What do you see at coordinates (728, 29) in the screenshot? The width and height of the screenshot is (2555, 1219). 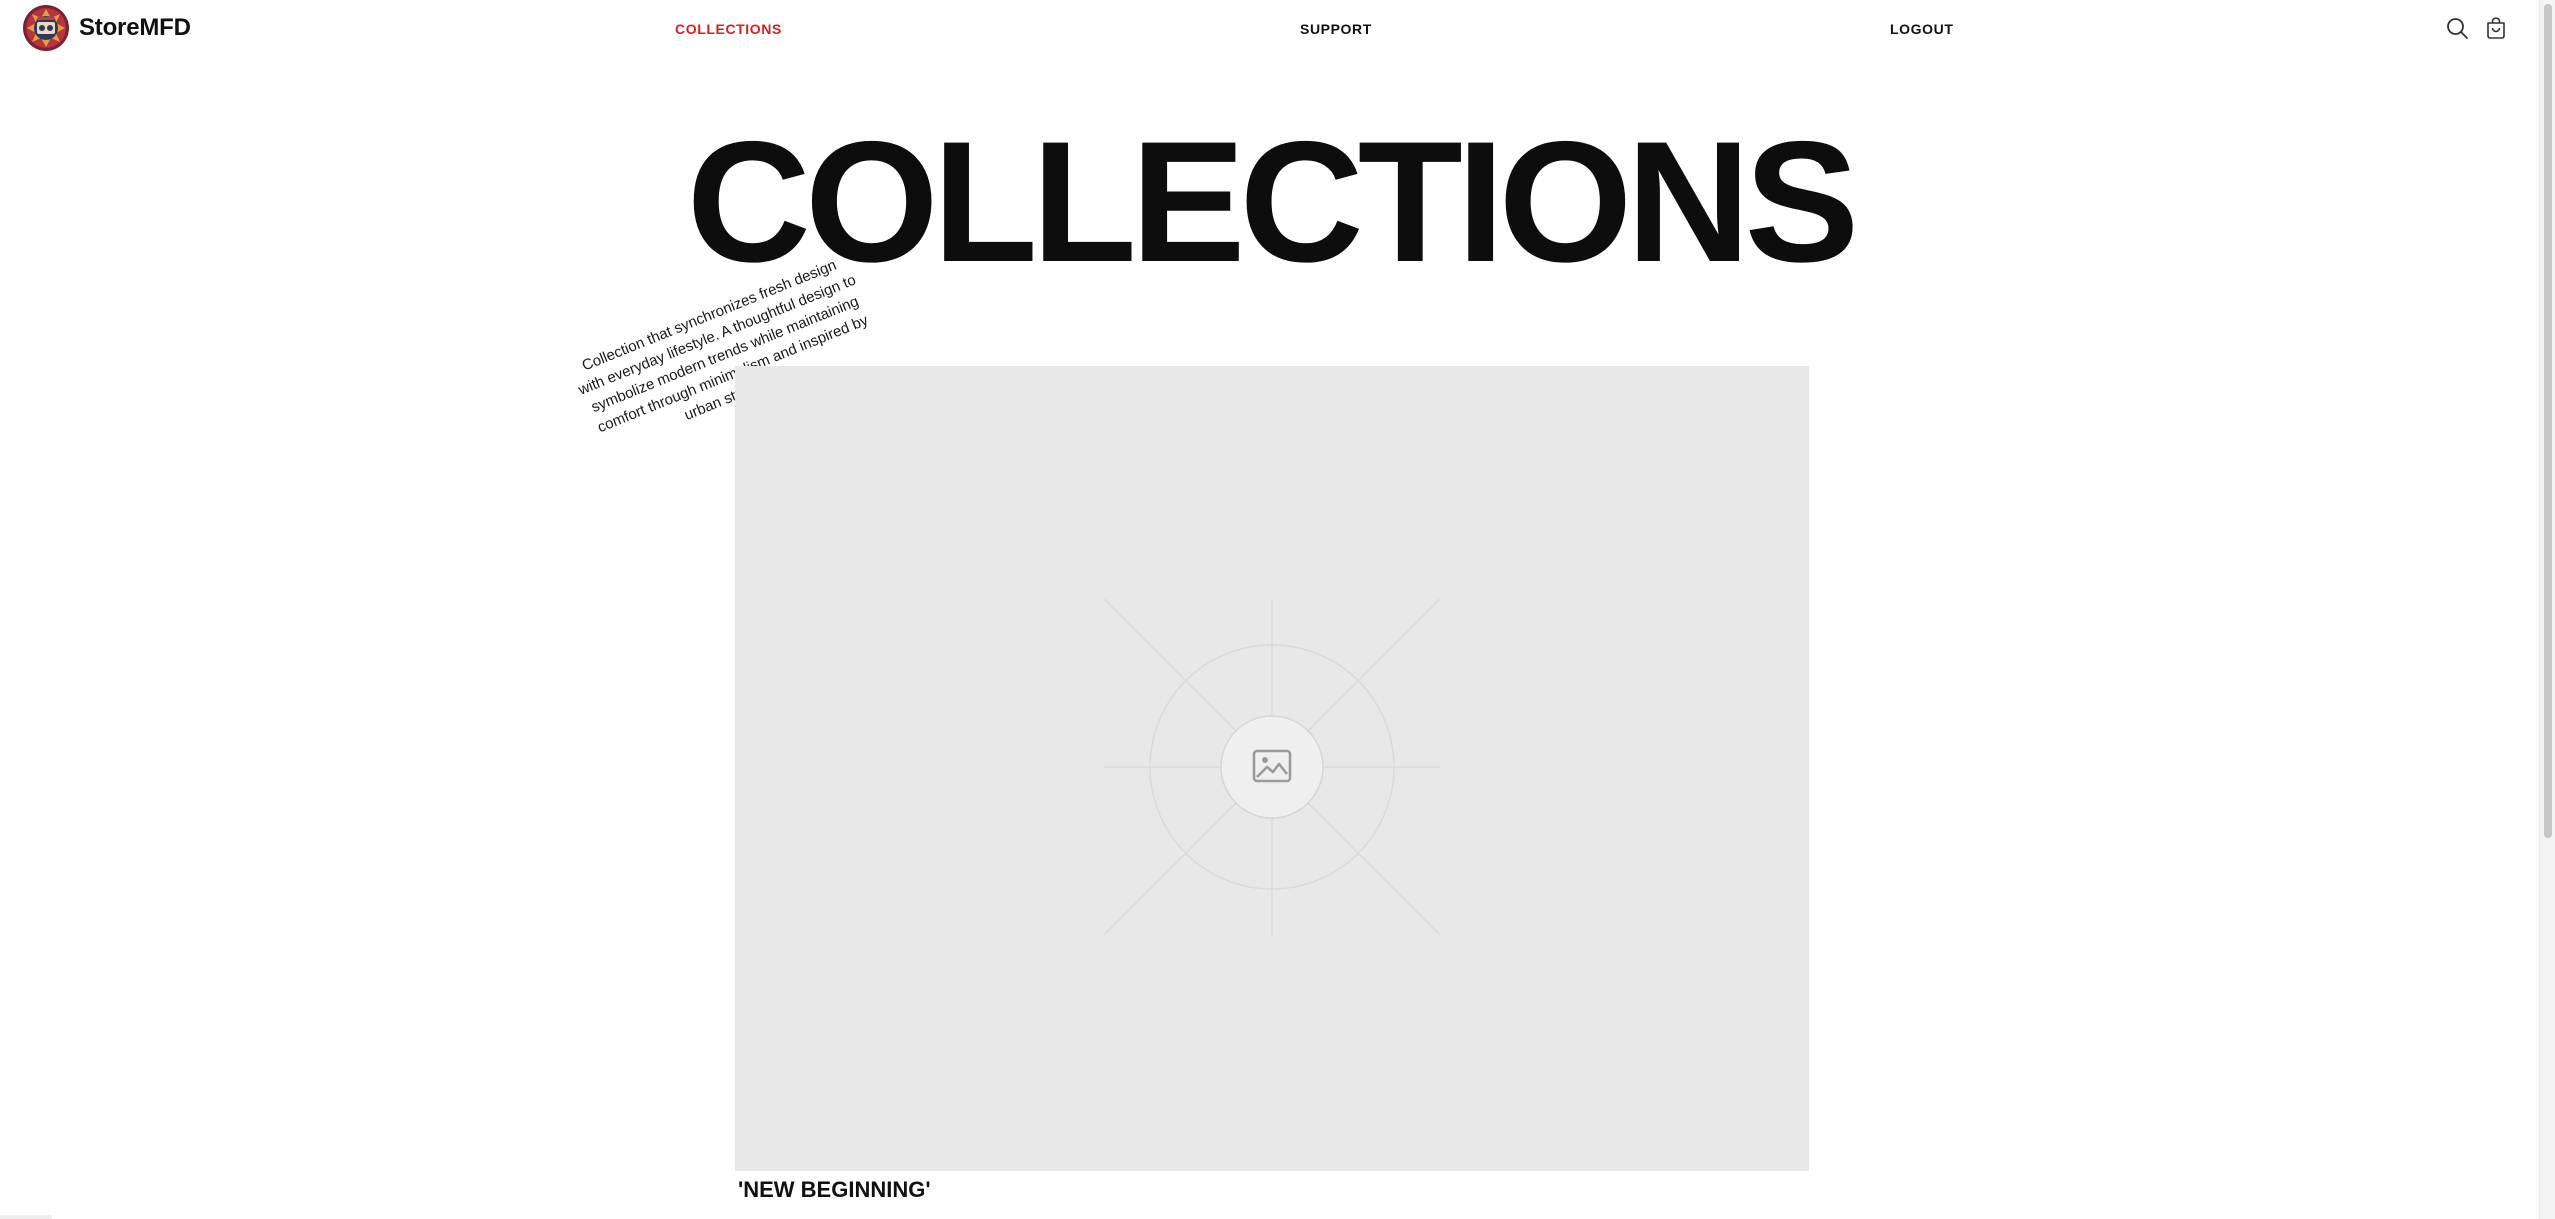 I see `nav-collections: COLLECTIONS` at bounding box center [728, 29].